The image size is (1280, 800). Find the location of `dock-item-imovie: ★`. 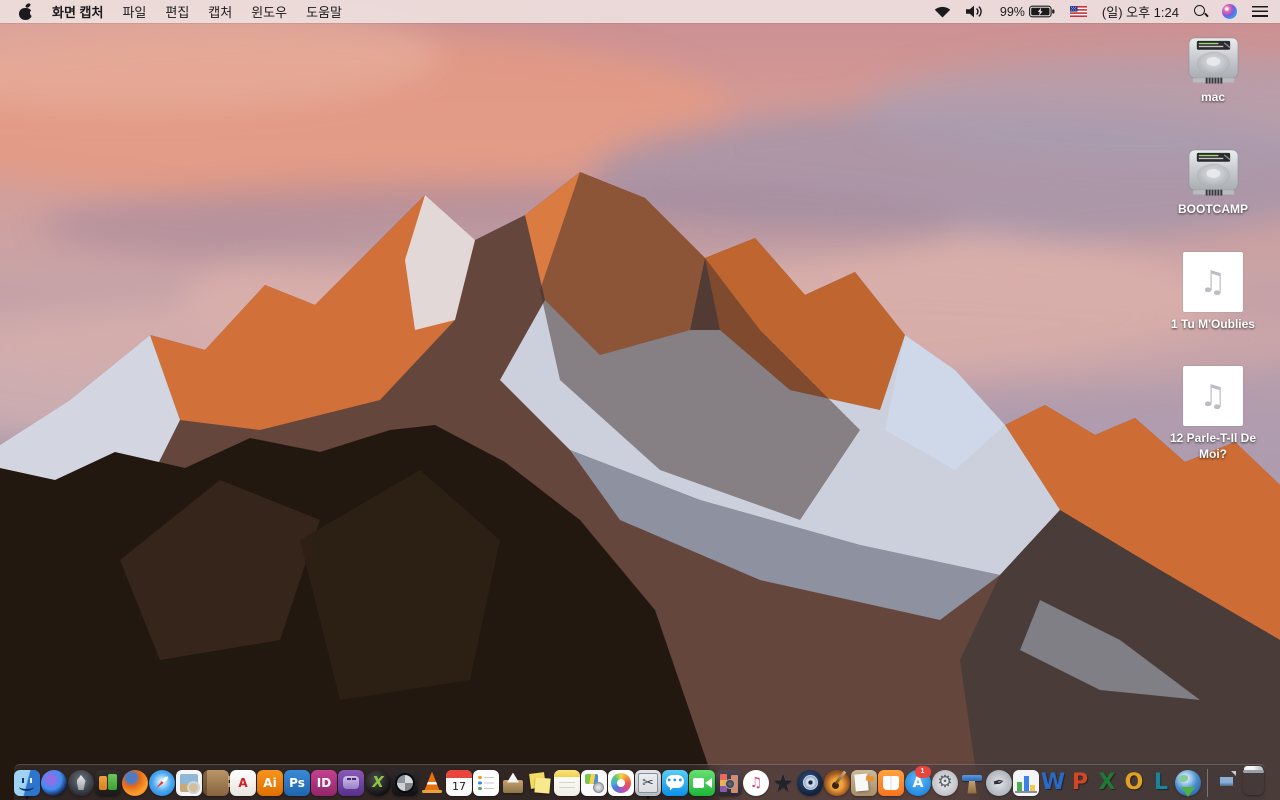

dock-item-imovie: ★ is located at coordinates (783, 783).